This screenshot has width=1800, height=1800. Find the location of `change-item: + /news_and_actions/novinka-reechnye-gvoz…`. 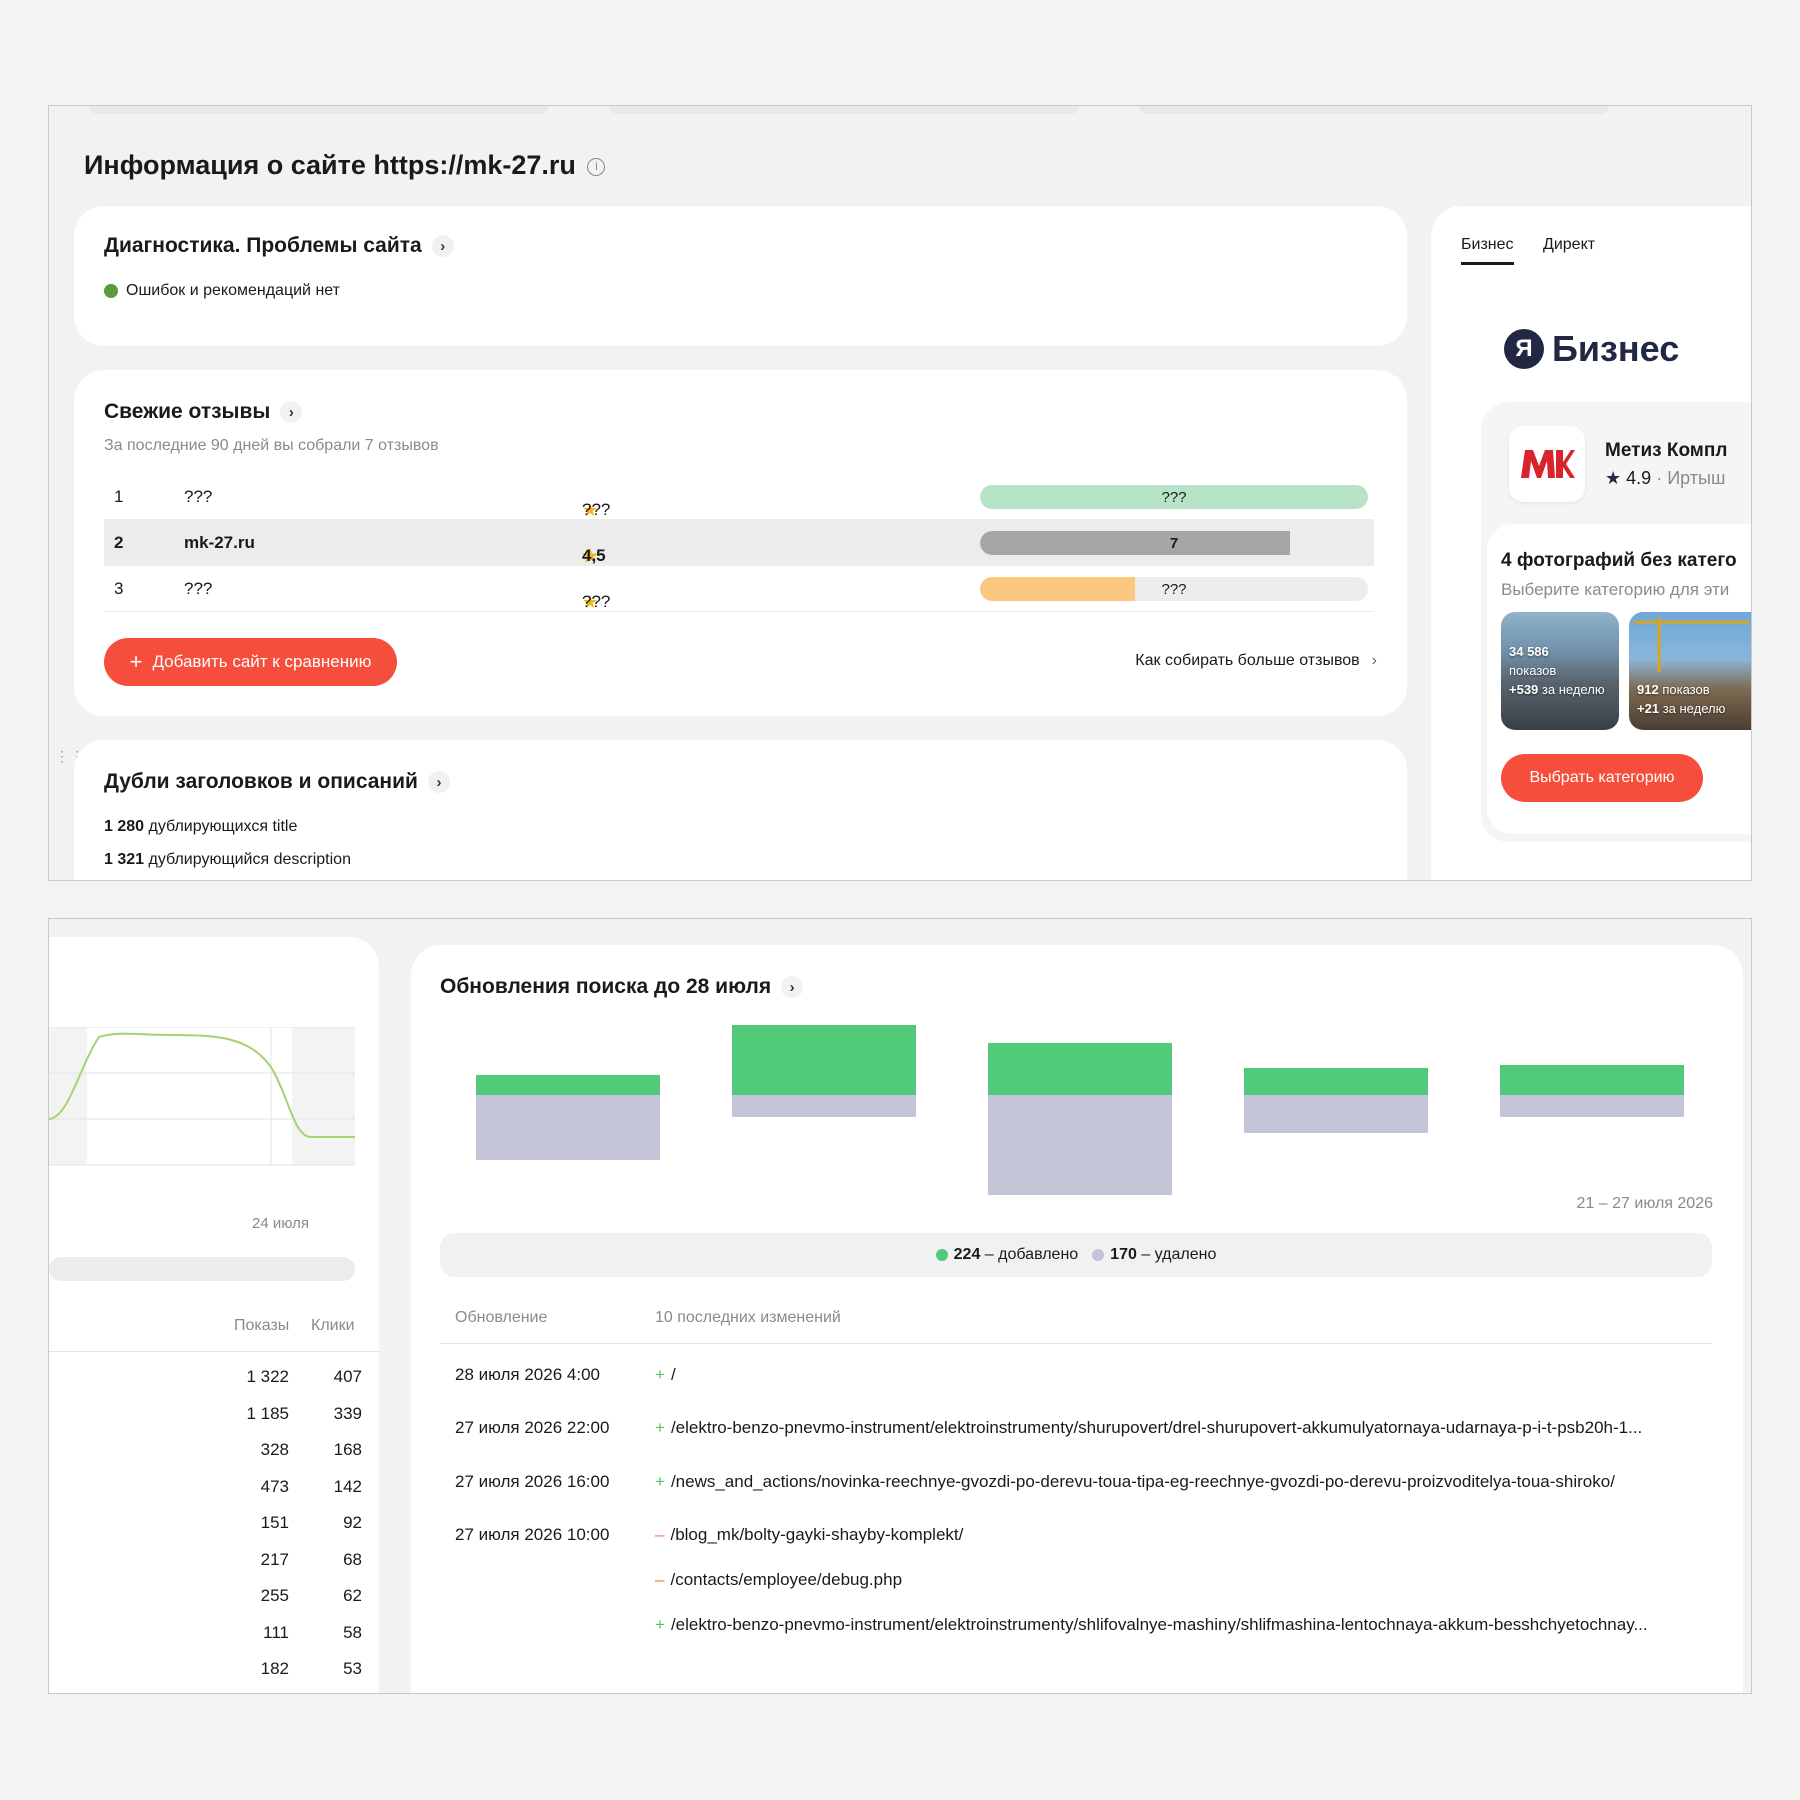

change-item: + /news_and_actions/novinka-reechnye-gvoz… is located at coordinates (1135, 1482).